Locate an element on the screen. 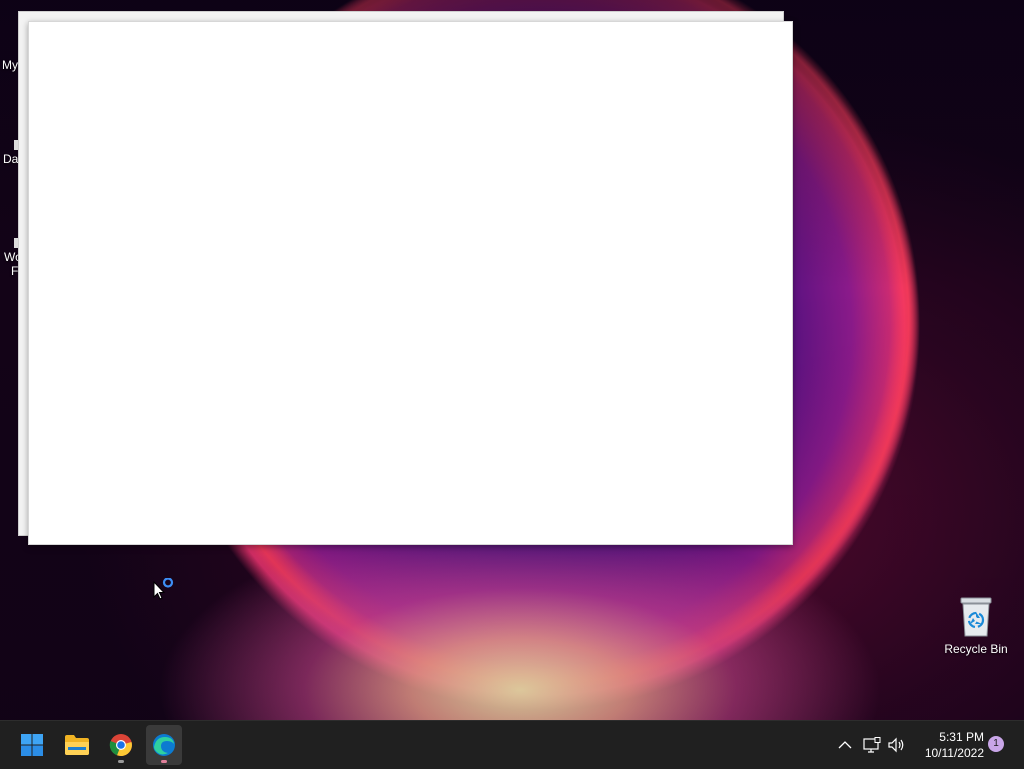 This screenshot has width=1024, height=769. recycle-bin-icon is located at coordinates (976, 617).